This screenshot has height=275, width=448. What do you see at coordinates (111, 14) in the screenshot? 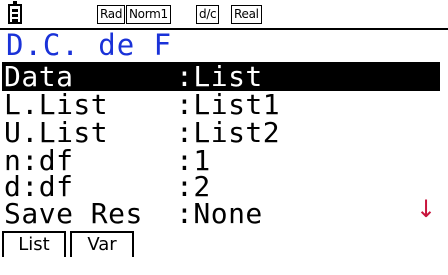
I see `angle-mode-badge: Rad` at bounding box center [111, 14].